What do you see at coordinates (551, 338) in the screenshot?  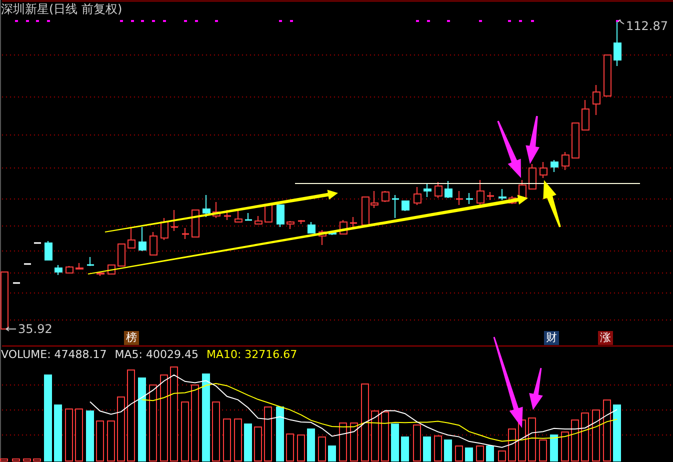 I see `event-badge: 财` at bounding box center [551, 338].